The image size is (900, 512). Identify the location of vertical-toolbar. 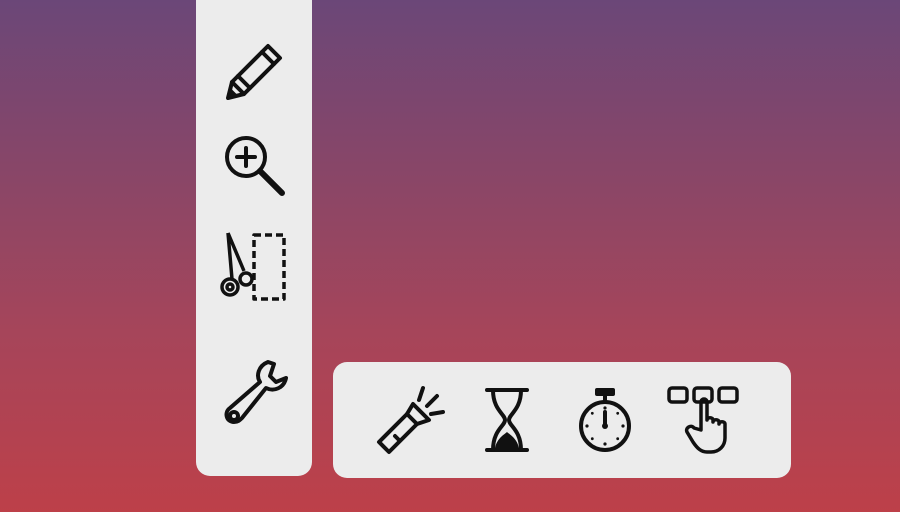
(254, 238).